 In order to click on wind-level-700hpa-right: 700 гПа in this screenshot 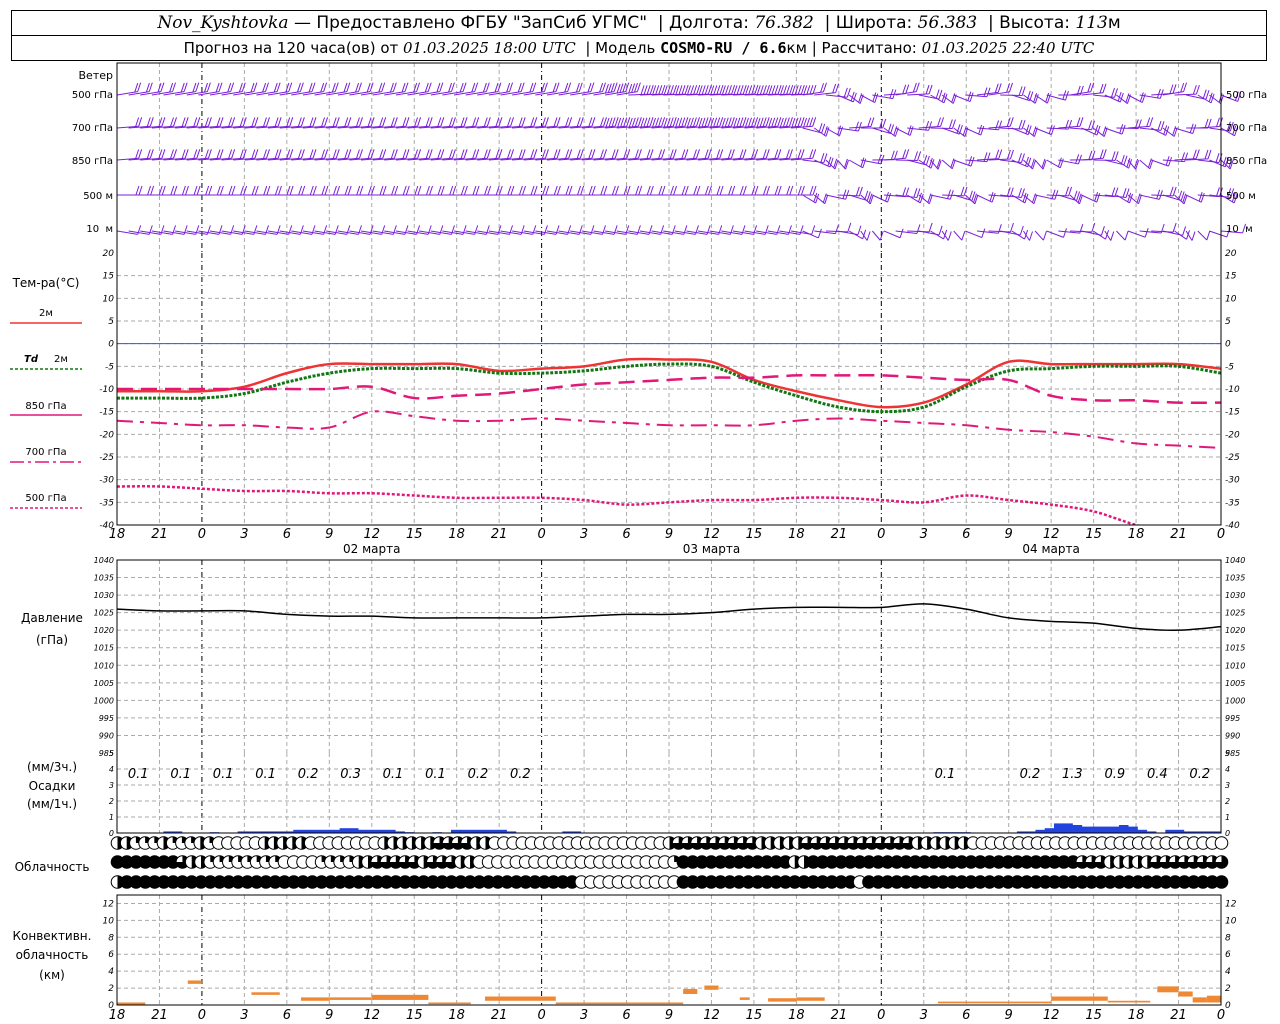, I will do `click(1246, 128)`.